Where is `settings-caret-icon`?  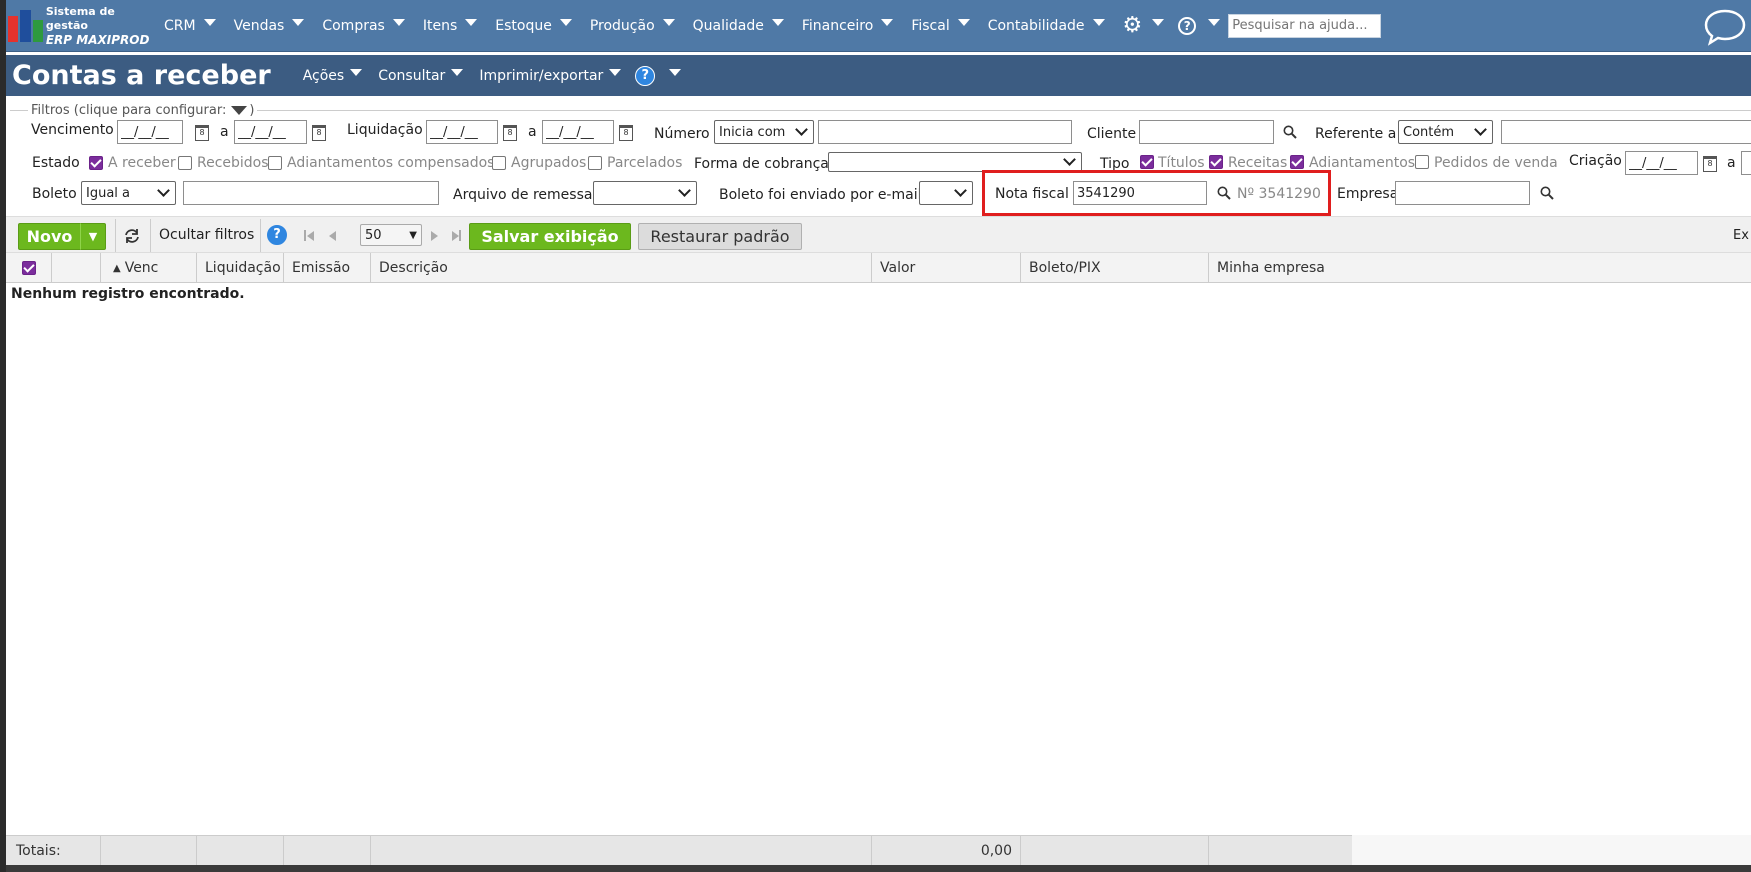 settings-caret-icon is located at coordinates (1158, 22).